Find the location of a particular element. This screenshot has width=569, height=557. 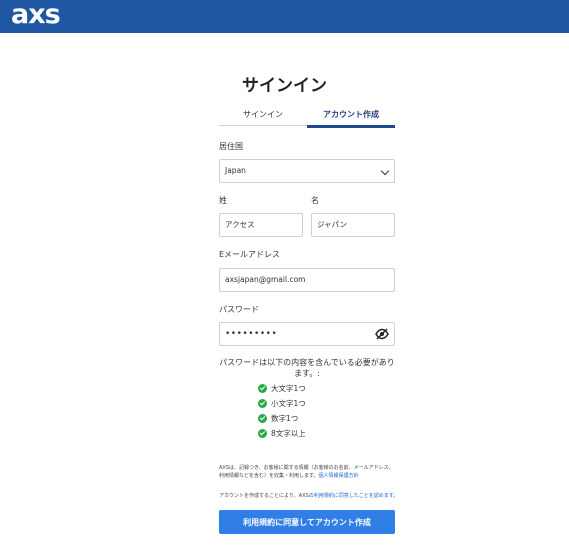

first-name-label: 名 is located at coordinates (315, 200).